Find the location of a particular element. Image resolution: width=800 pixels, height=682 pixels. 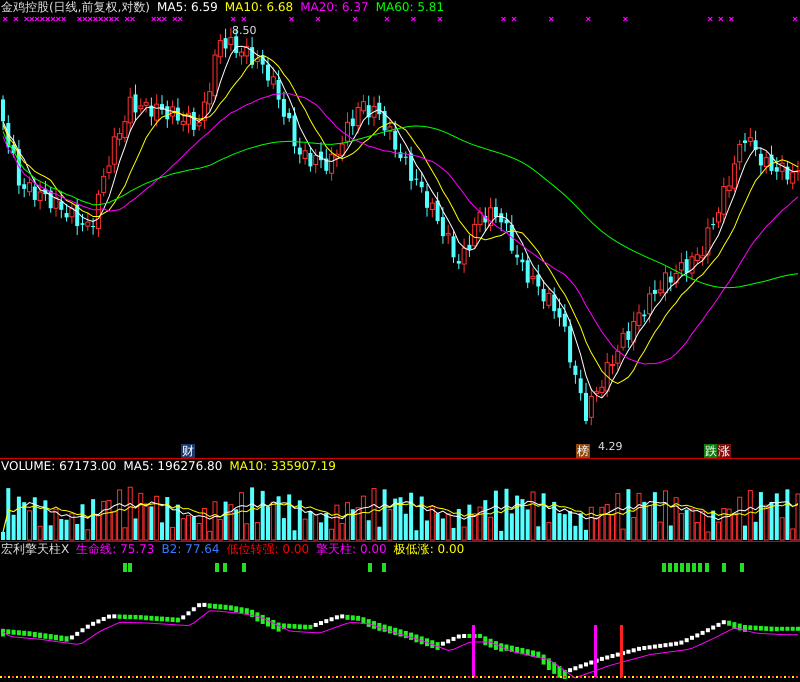

indicator-value: VOLUME: 67173.00 is located at coordinates (58, 466).